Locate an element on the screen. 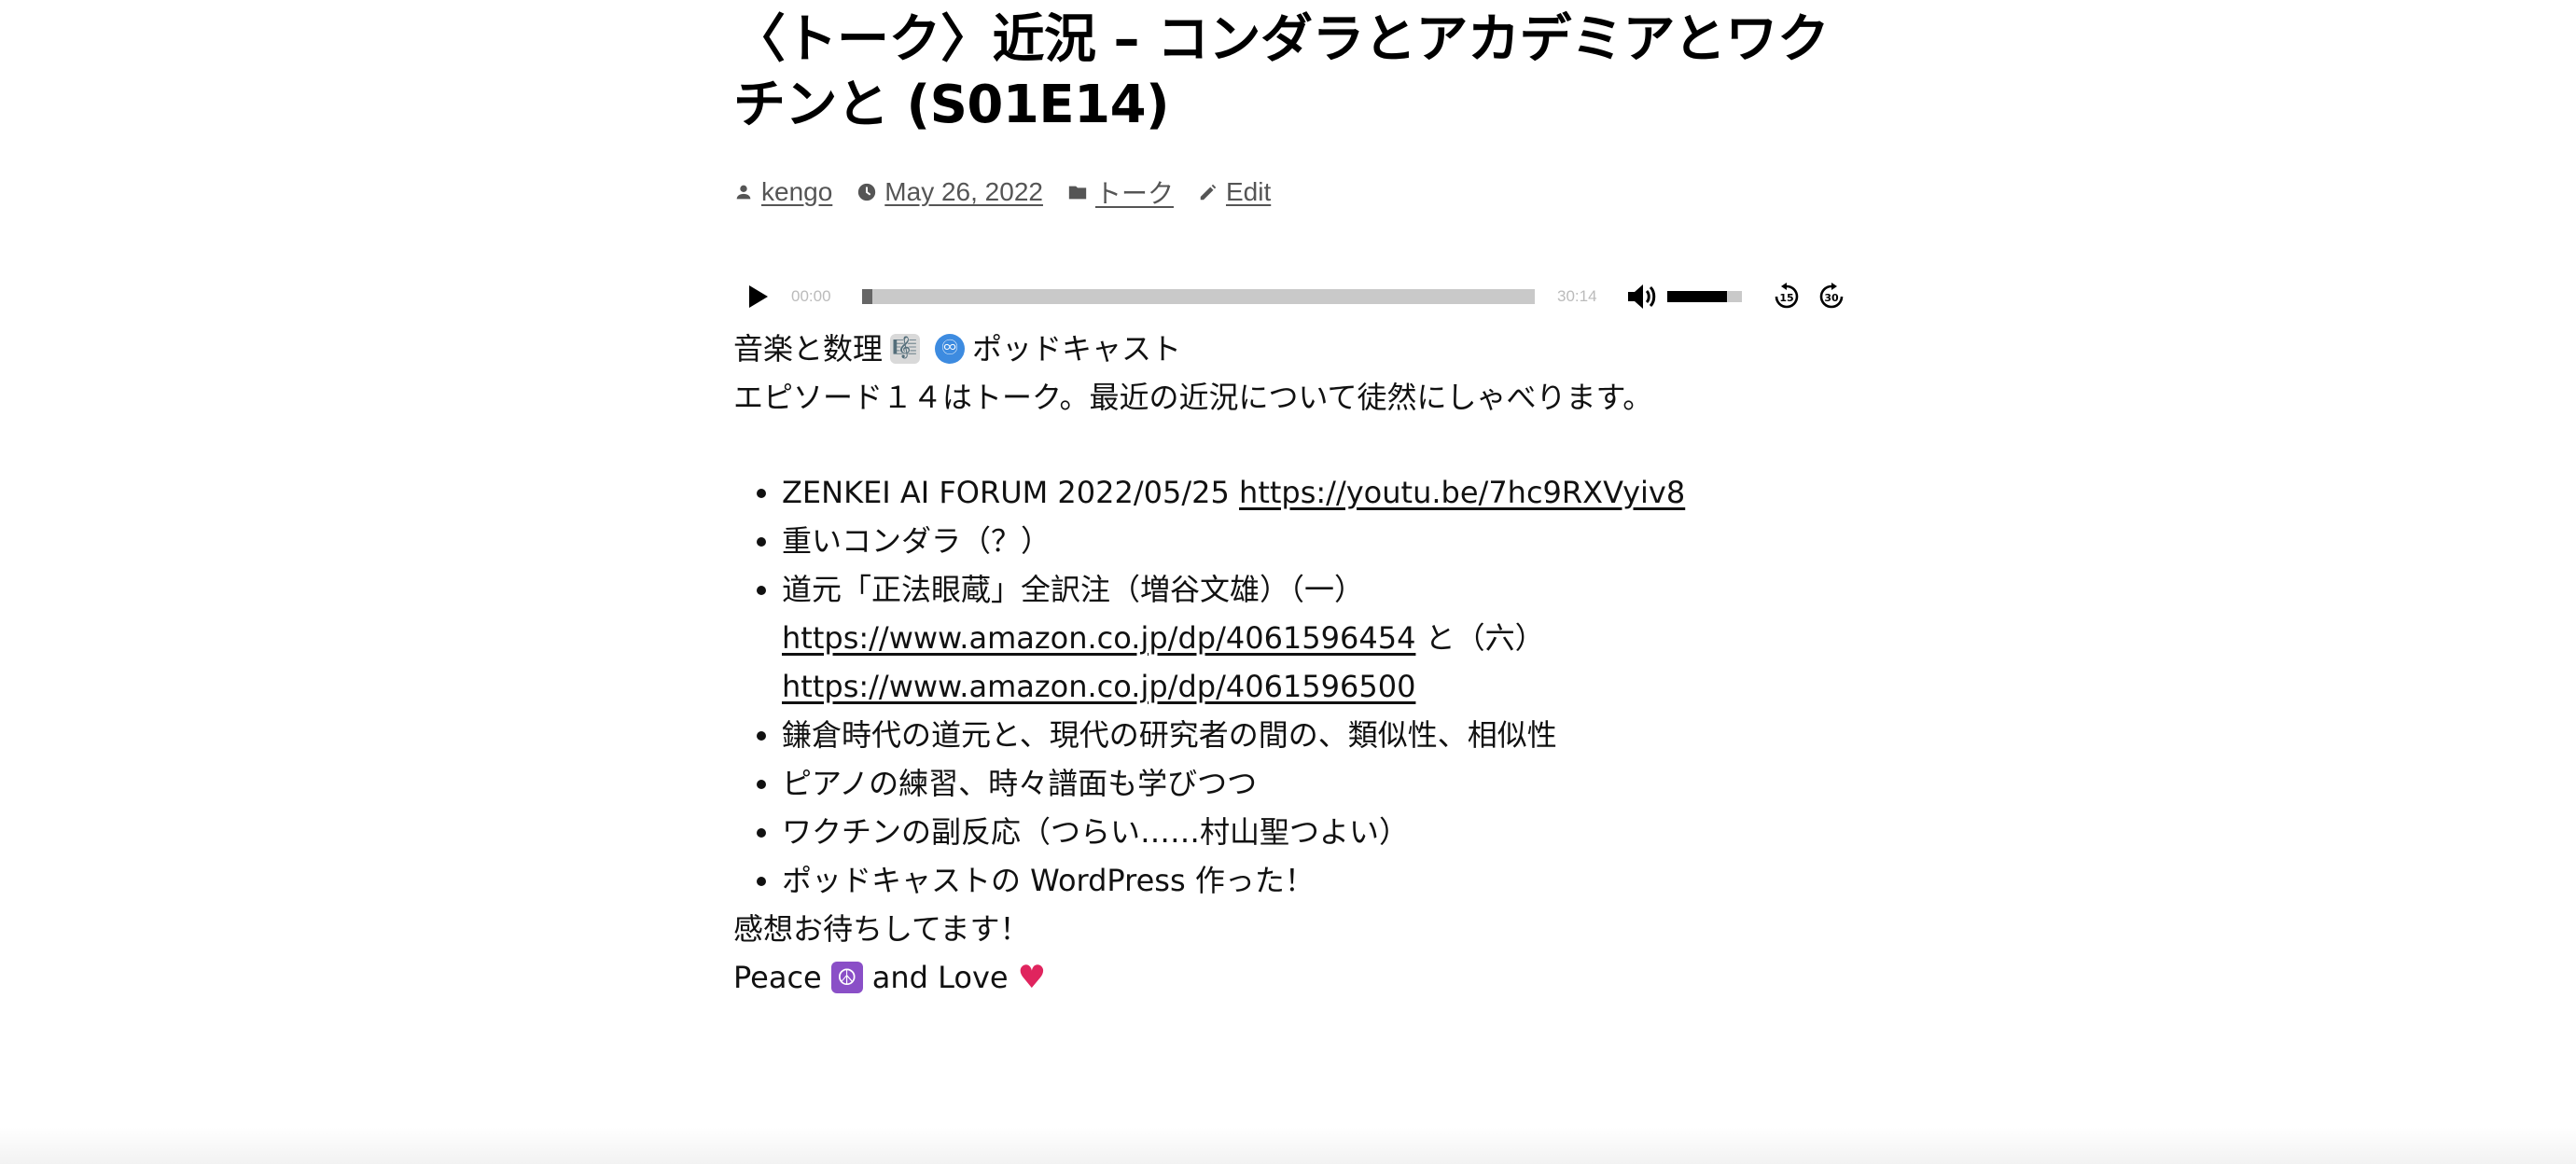  meta-author: kengo is located at coordinates (782, 192).